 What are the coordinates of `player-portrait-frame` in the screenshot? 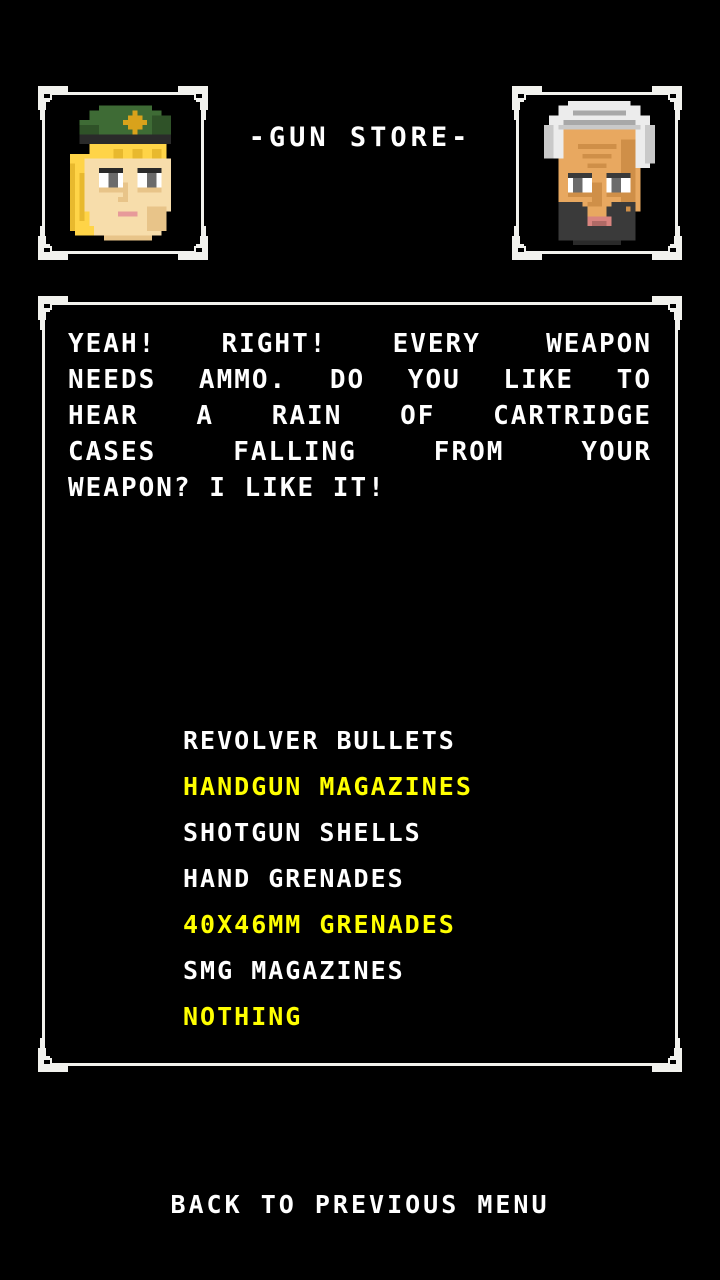 It's located at (123, 173).